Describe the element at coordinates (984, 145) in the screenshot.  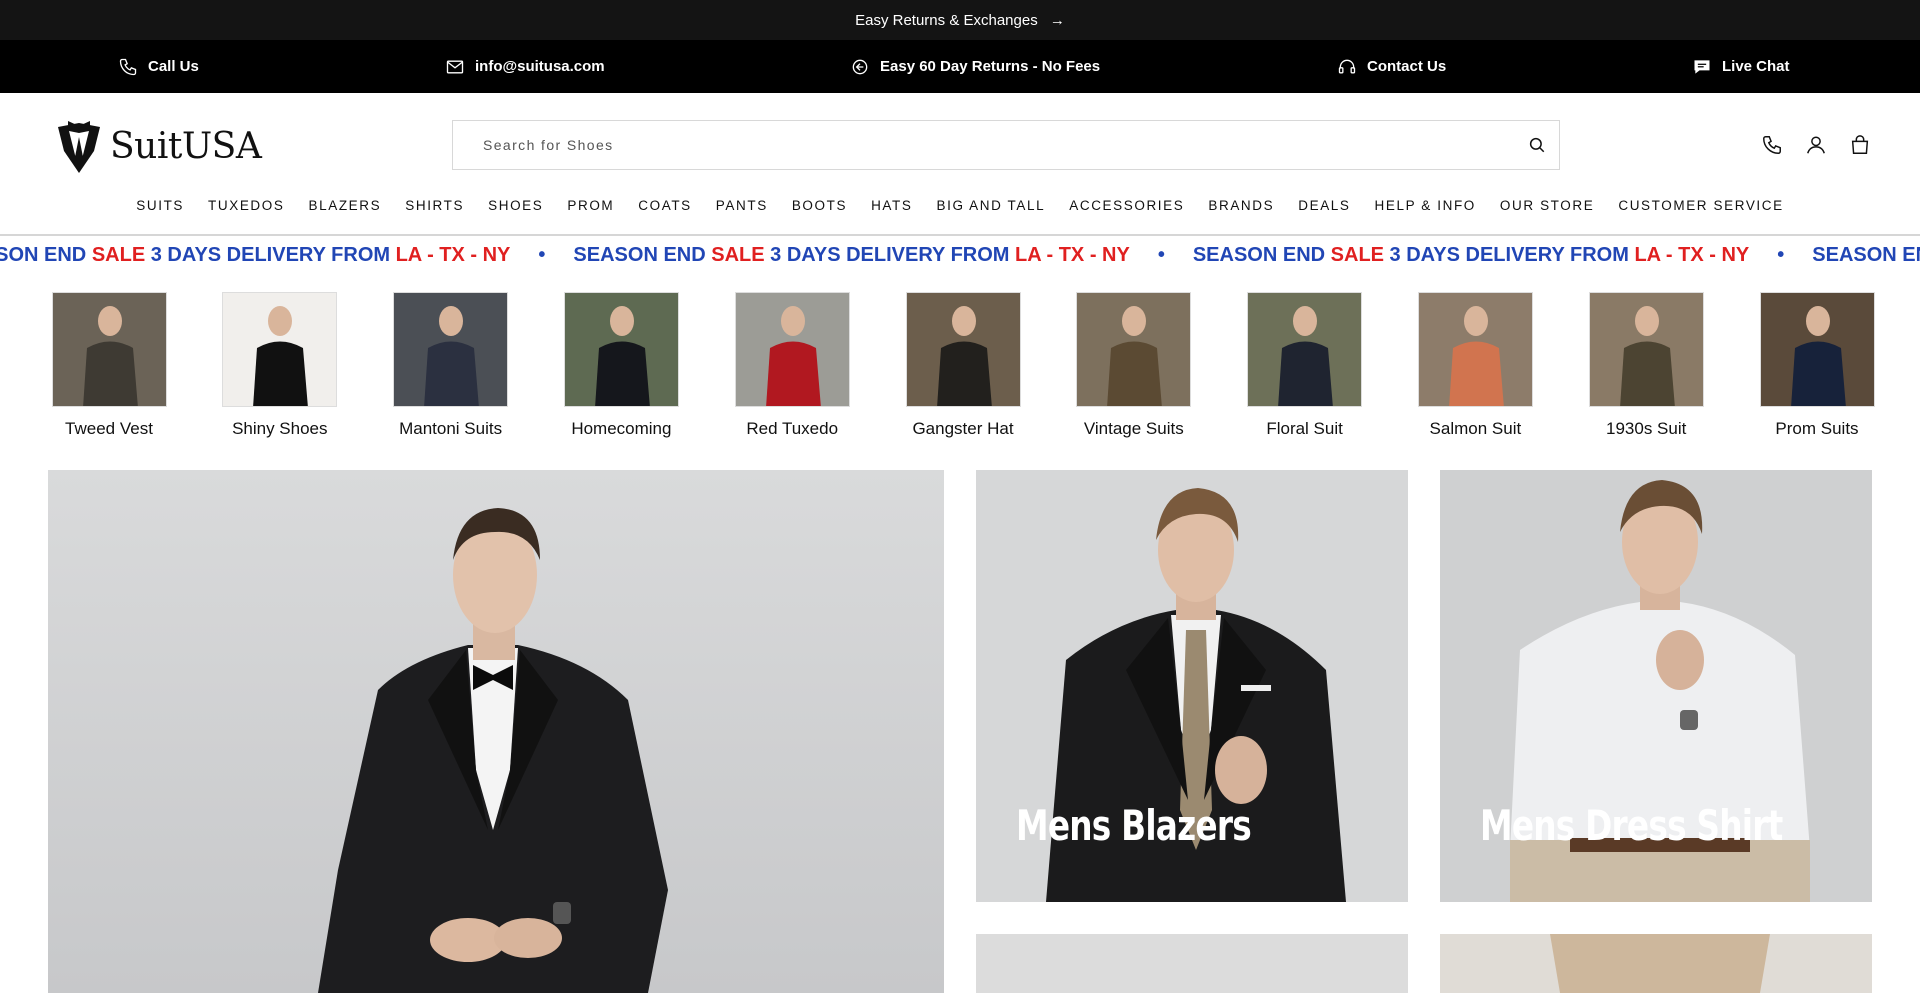
I see `search-input` at that location.